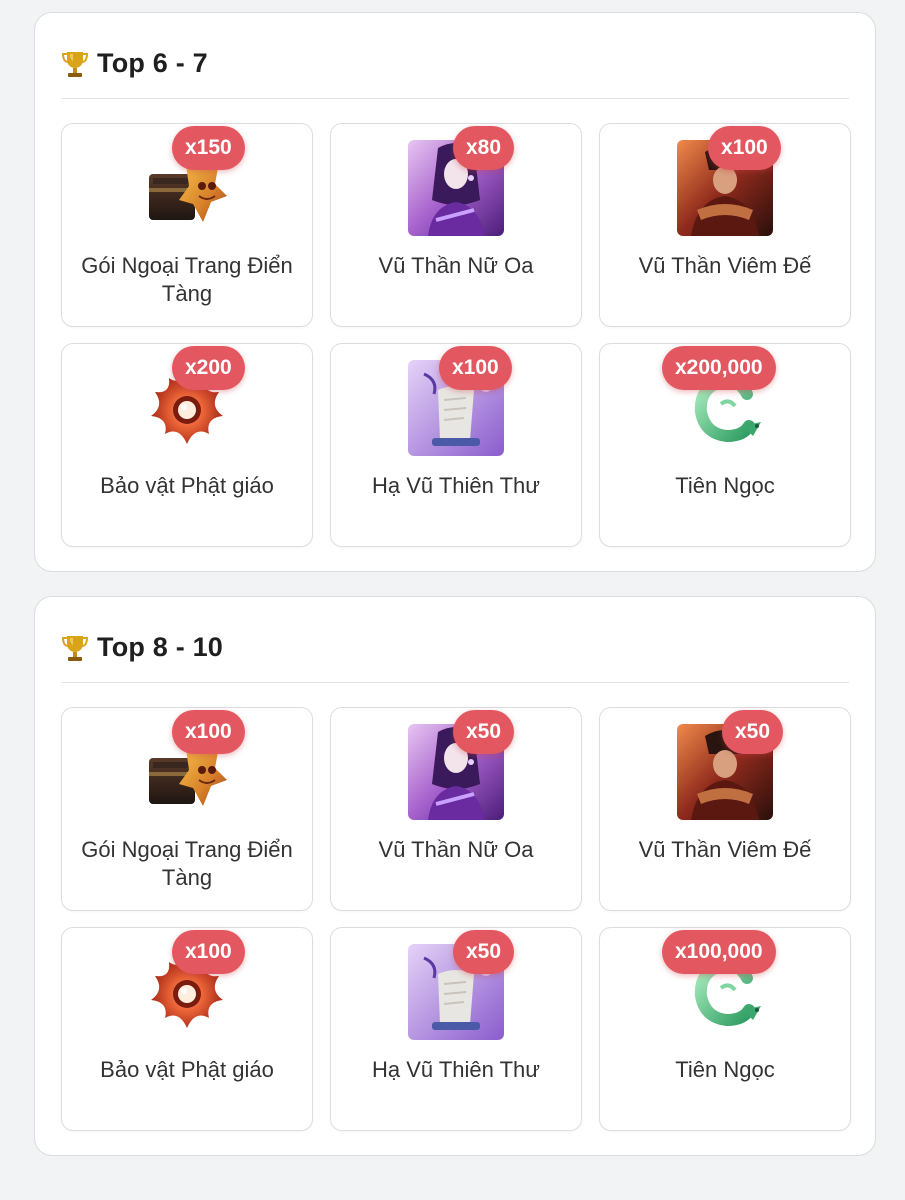 The height and width of the screenshot is (1200, 905). I want to click on reward-card: x200 Bảo vật Phật giáo, so click(187, 445).